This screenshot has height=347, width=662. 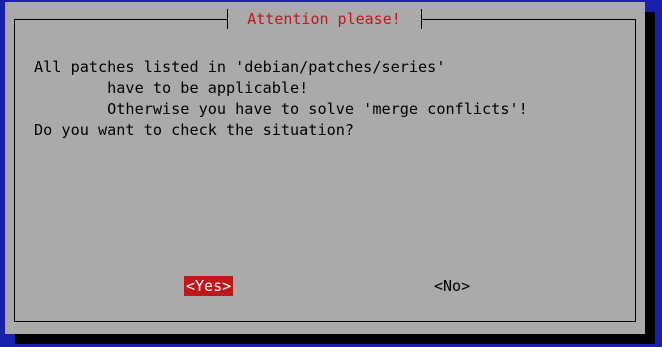 What do you see at coordinates (324, 19) in the screenshot?
I see `dialog-title: Attention please!` at bounding box center [324, 19].